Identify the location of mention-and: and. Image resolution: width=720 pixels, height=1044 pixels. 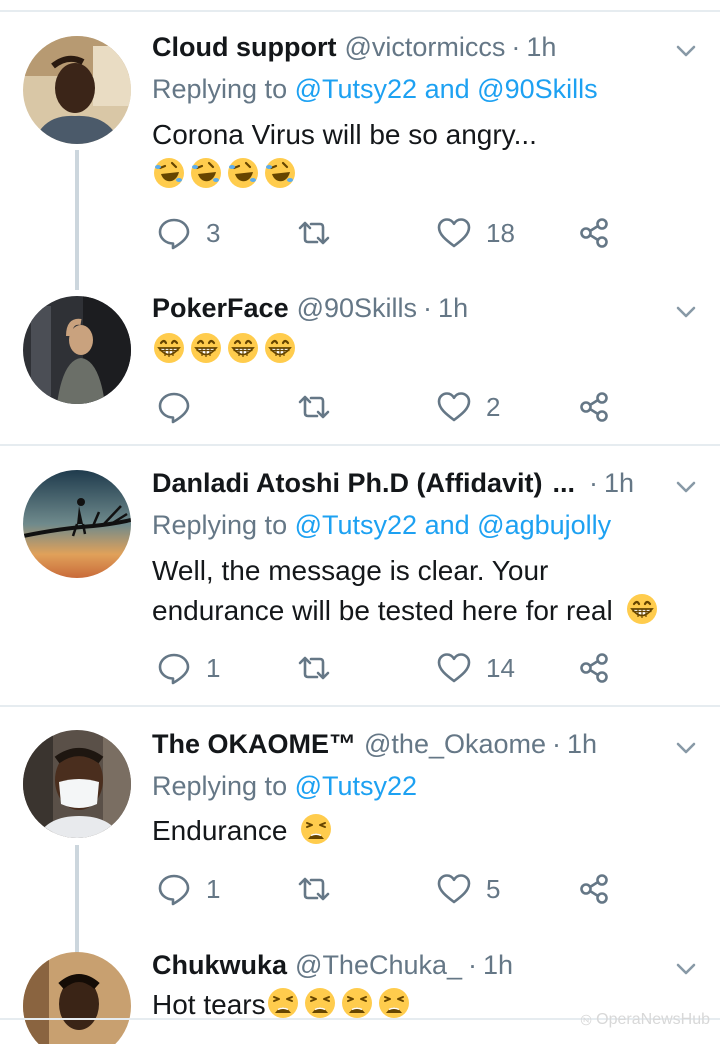
(447, 89).